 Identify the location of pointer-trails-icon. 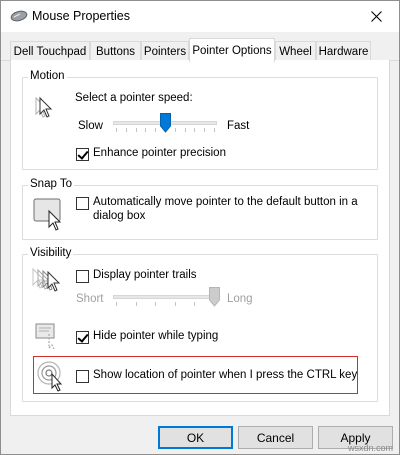
(46, 279).